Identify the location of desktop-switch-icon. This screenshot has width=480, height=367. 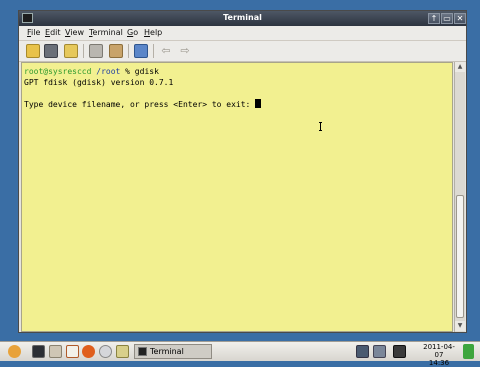
(468, 351).